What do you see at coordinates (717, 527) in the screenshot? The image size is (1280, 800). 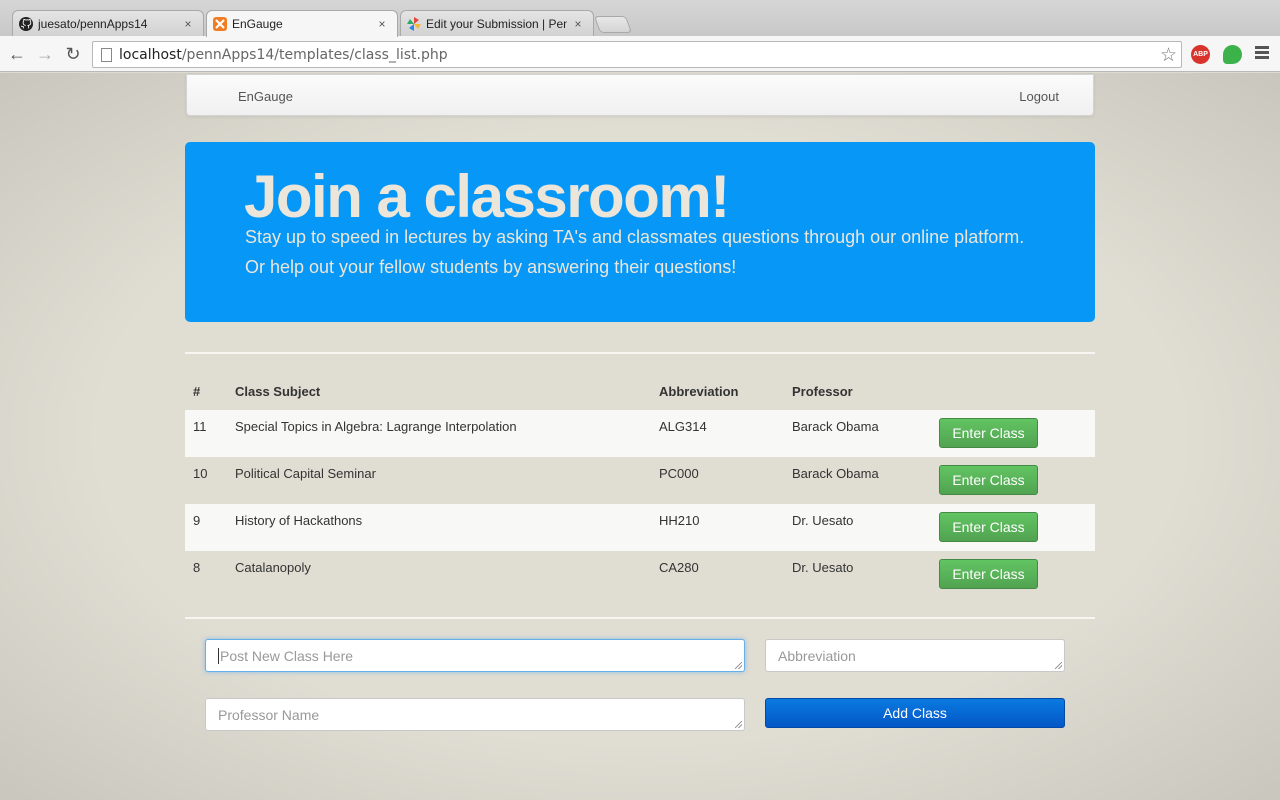 I see `row-abbreviation: HH210` at bounding box center [717, 527].